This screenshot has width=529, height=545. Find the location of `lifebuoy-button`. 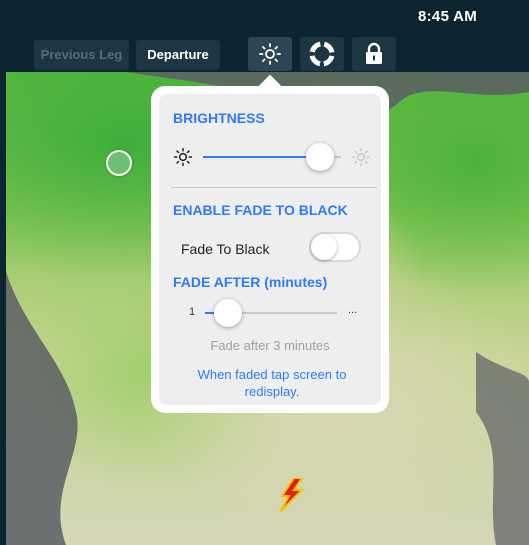

lifebuoy-button is located at coordinates (322, 54).